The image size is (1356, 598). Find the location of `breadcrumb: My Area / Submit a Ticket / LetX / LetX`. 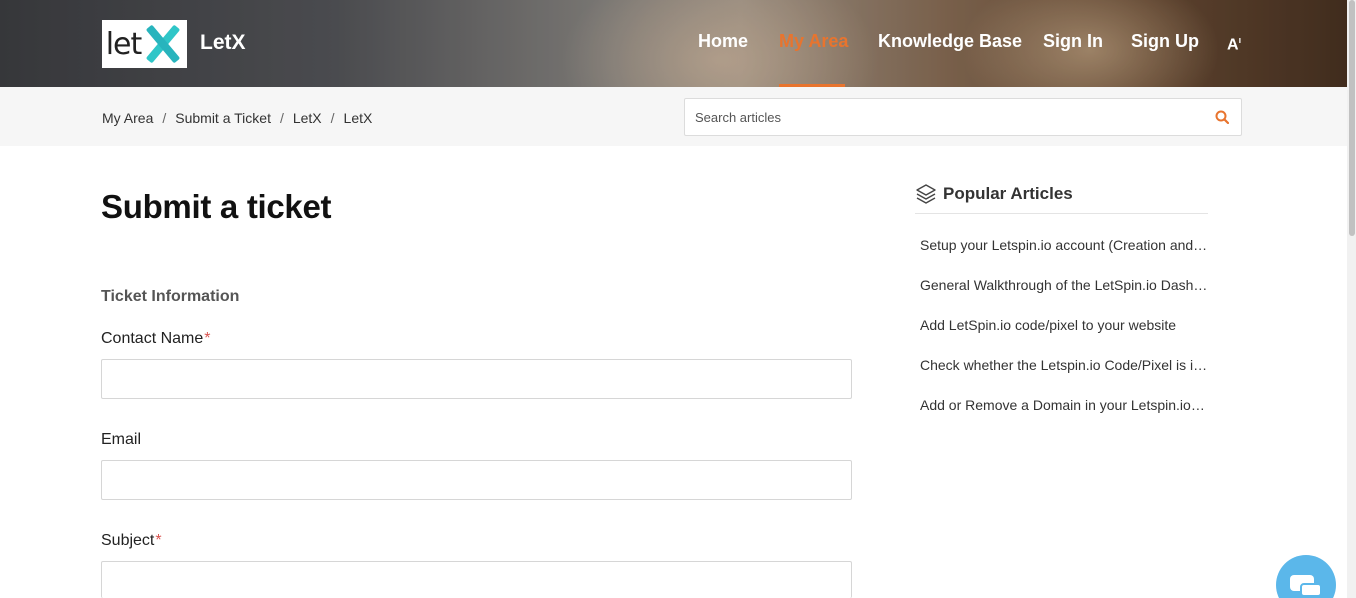

breadcrumb: My Area / Submit a Ticket / LetX / LetX is located at coordinates (237, 118).